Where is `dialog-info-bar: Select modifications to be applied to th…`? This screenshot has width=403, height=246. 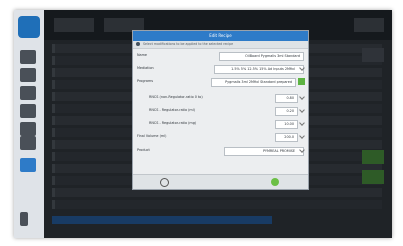 dialog-info-bar: Select modifications to be applied to th… is located at coordinates (220, 45).